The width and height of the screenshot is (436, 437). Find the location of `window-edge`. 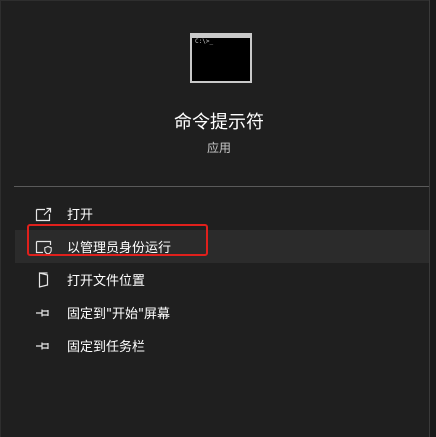

window-edge is located at coordinates (432, 218).